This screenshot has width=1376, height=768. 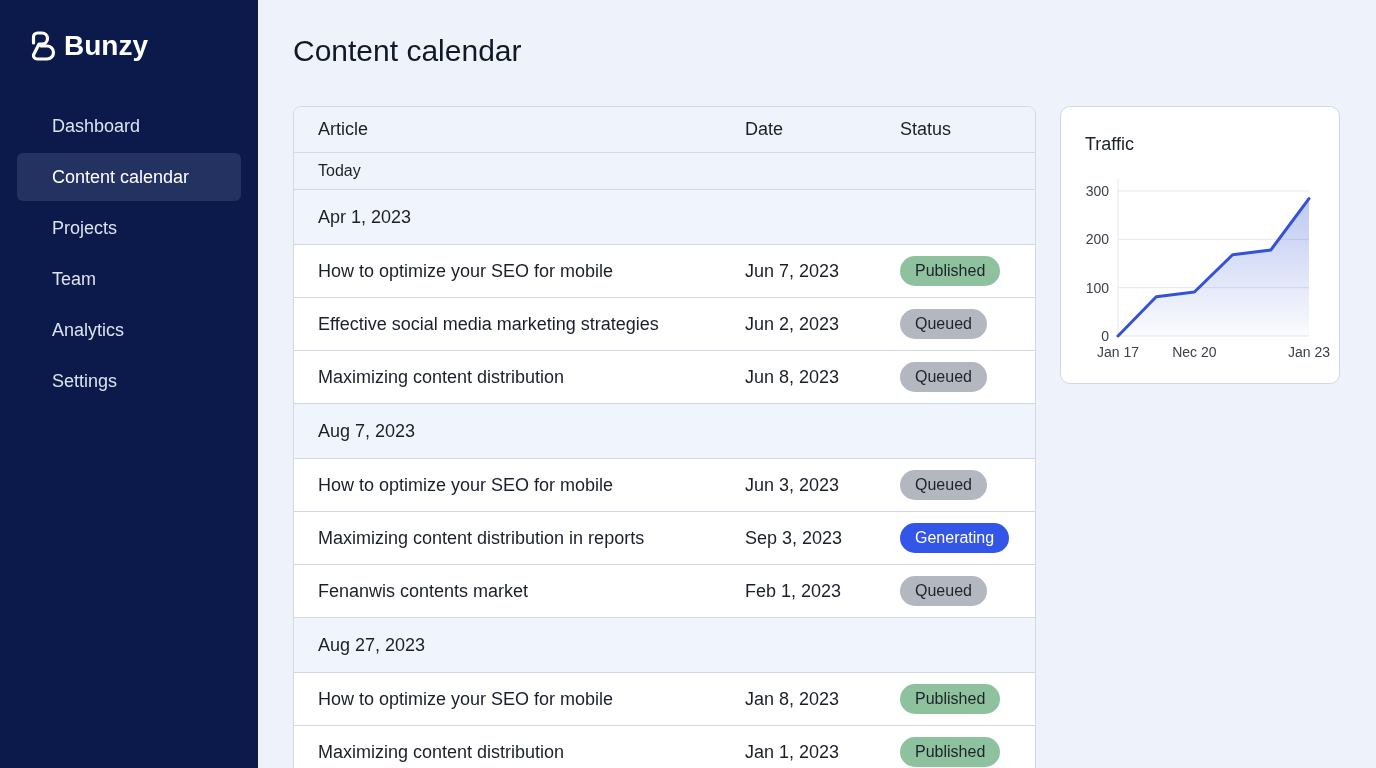 I want to click on column-header: Status, so click(x=926, y=129).